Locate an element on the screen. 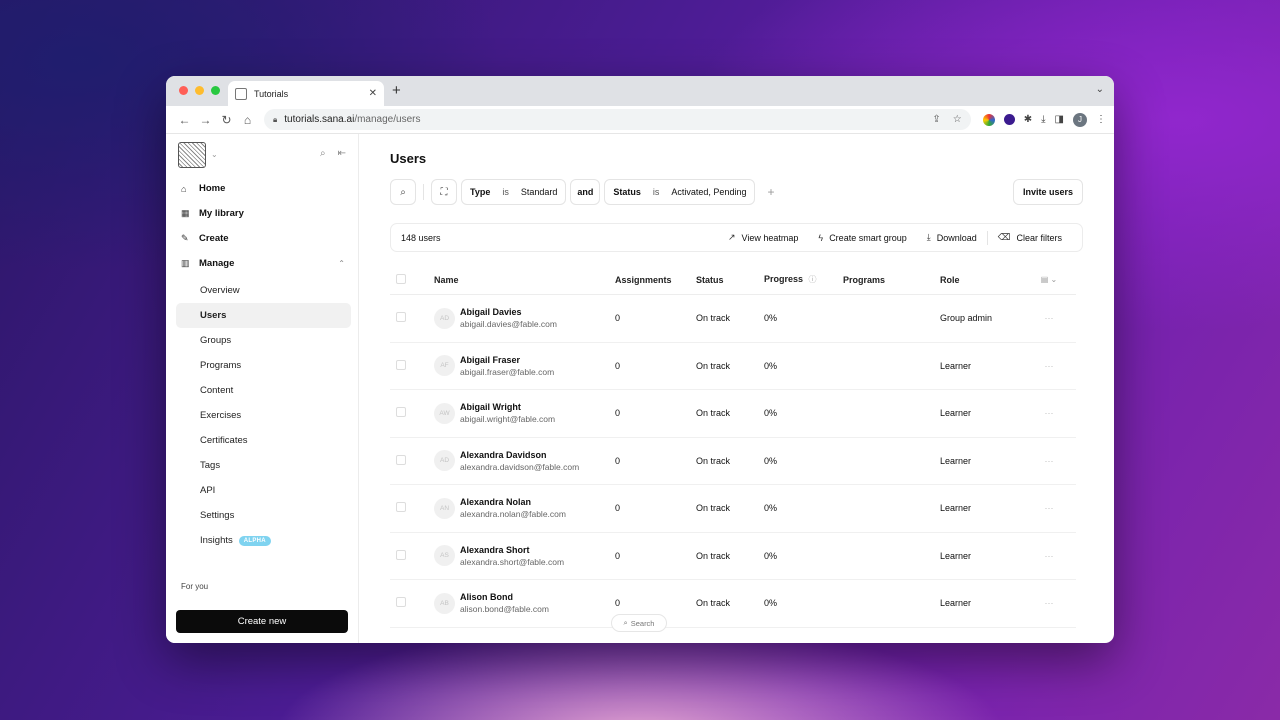  download-icon: ⤓ is located at coordinates (1043, 119).